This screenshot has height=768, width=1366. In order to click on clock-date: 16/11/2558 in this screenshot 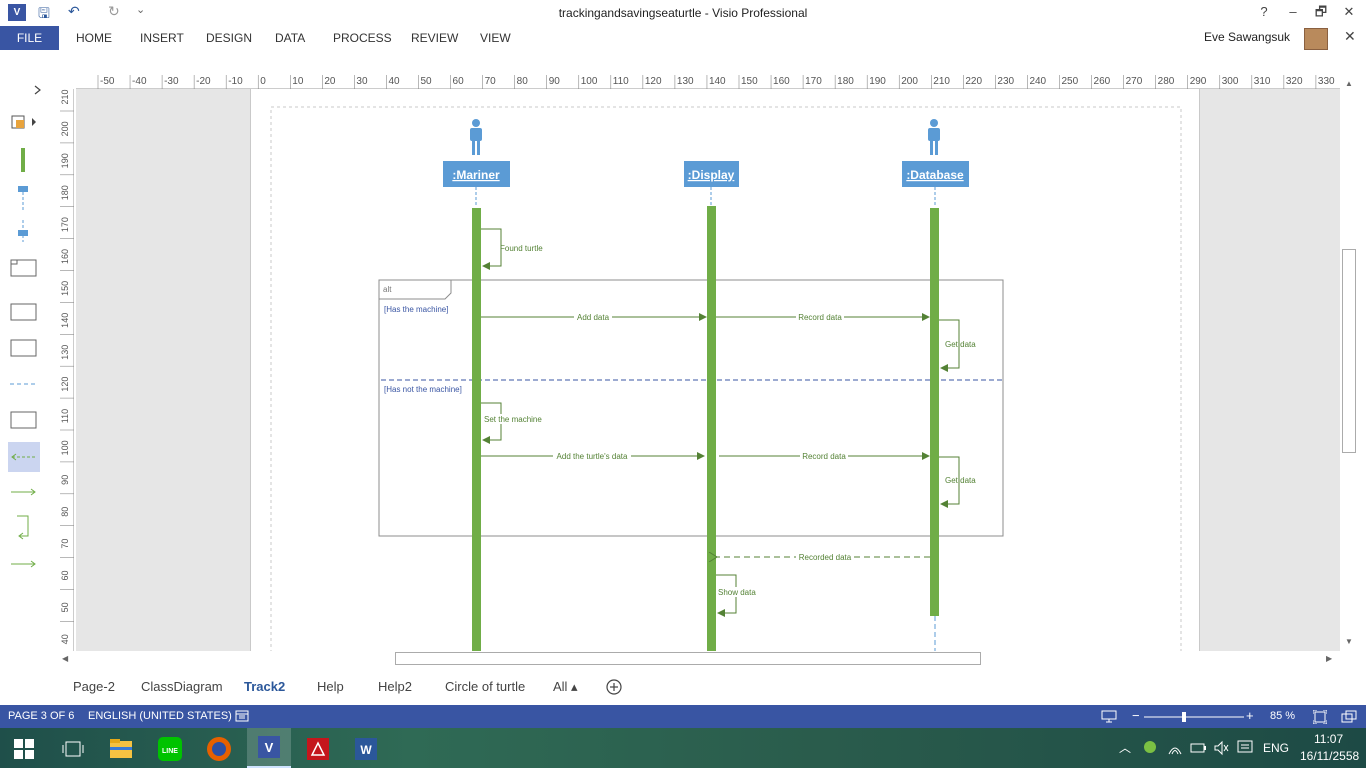, I will do `click(1329, 756)`.